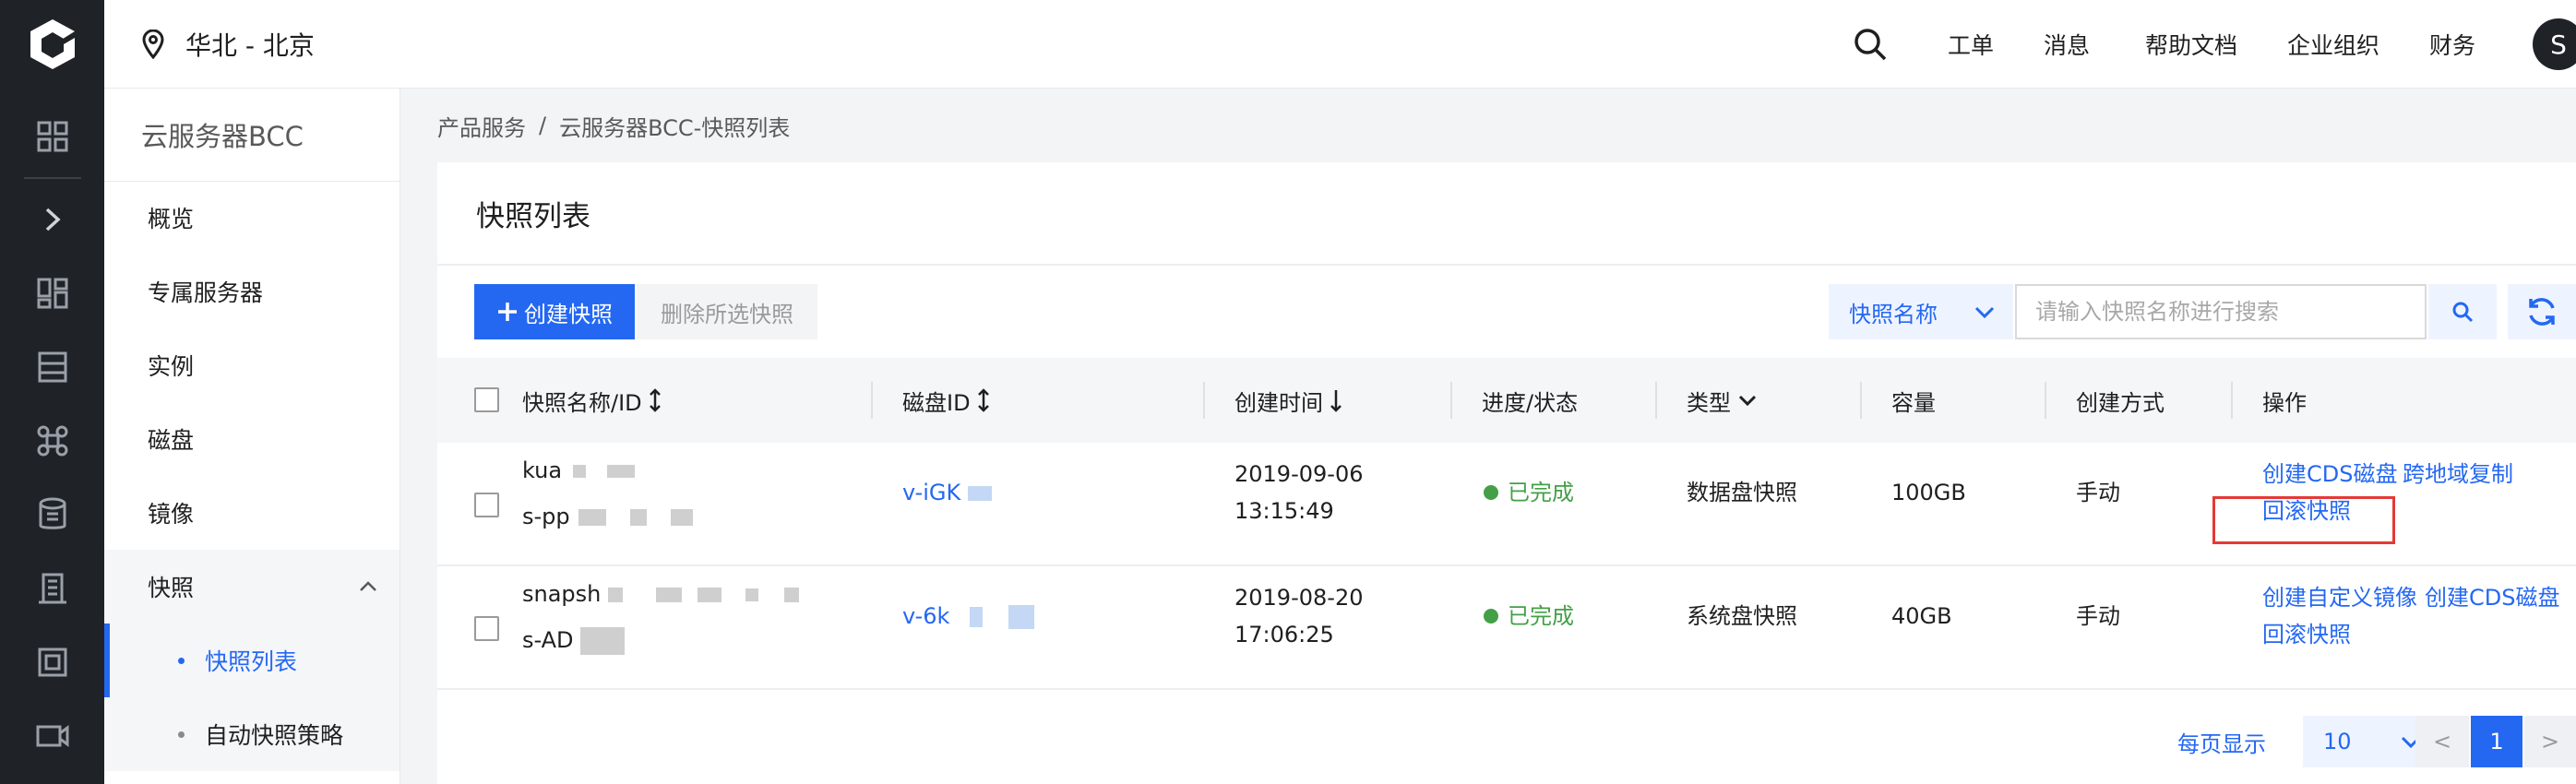 Image resolution: width=2576 pixels, height=784 pixels. I want to click on column-label: 快照名称/ID, so click(582, 402).